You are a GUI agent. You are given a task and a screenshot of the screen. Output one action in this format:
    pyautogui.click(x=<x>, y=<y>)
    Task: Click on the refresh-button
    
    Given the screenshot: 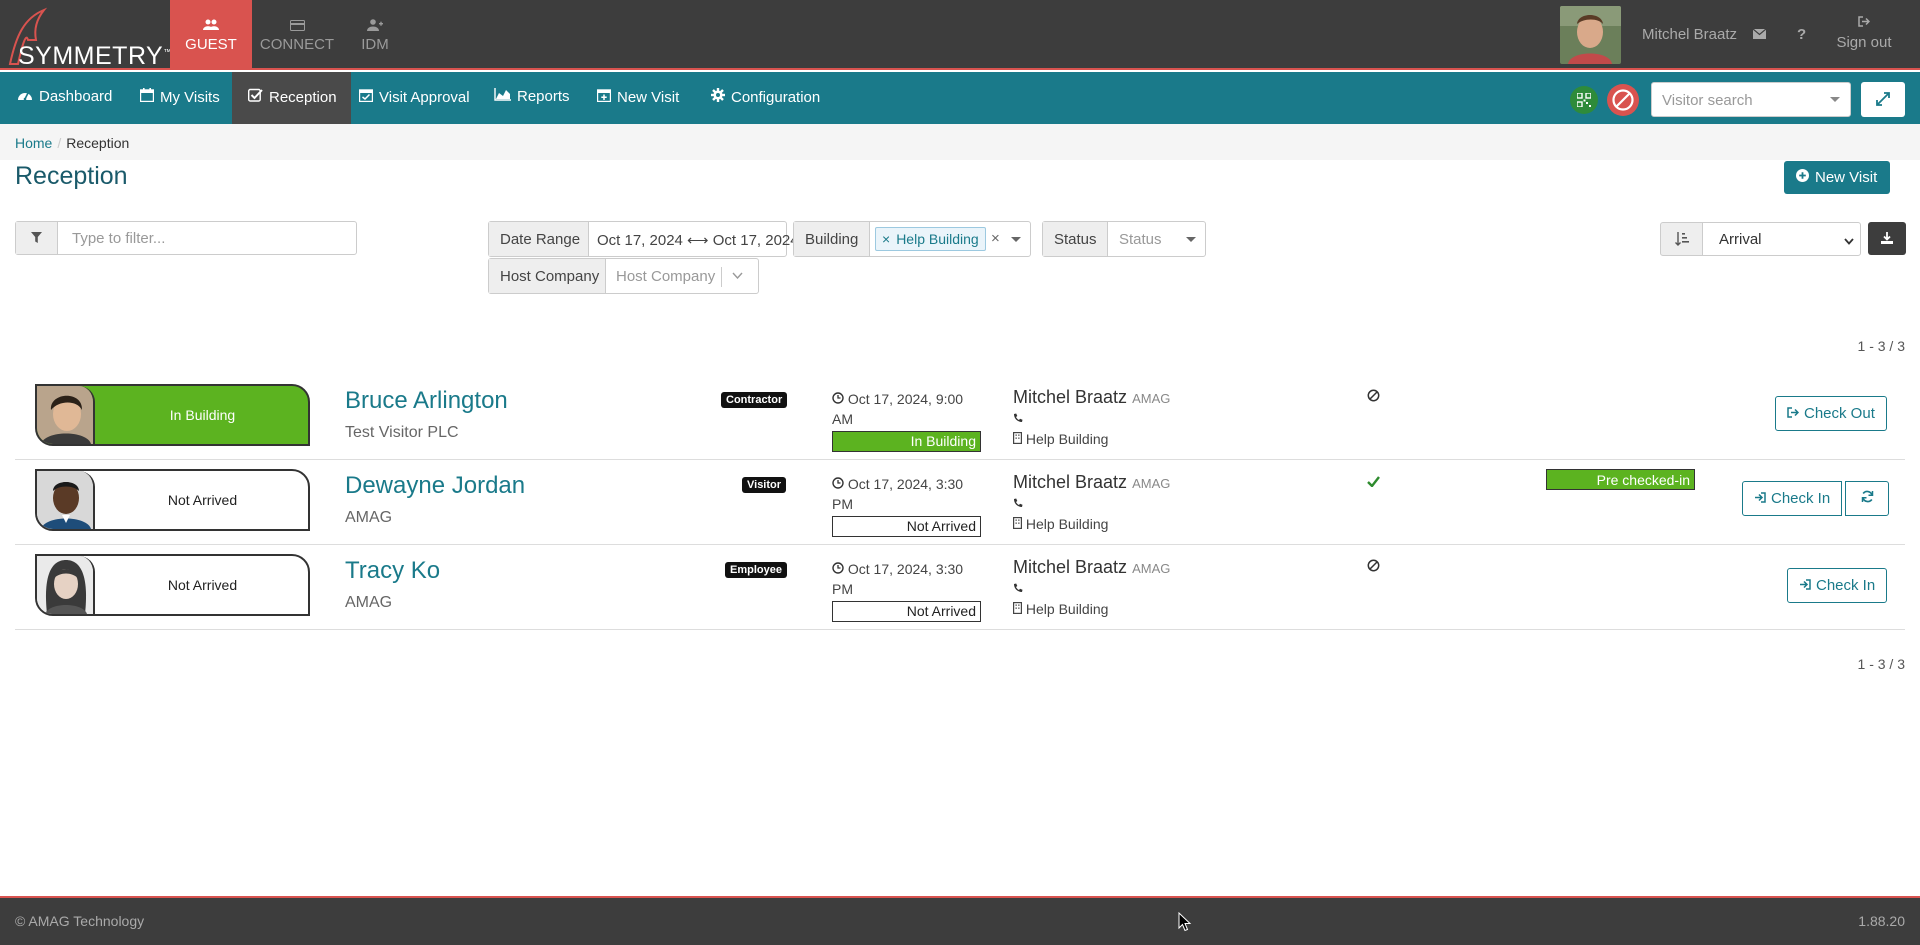 What is the action you would take?
    pyautogui.click(x=1867, y=498)
    